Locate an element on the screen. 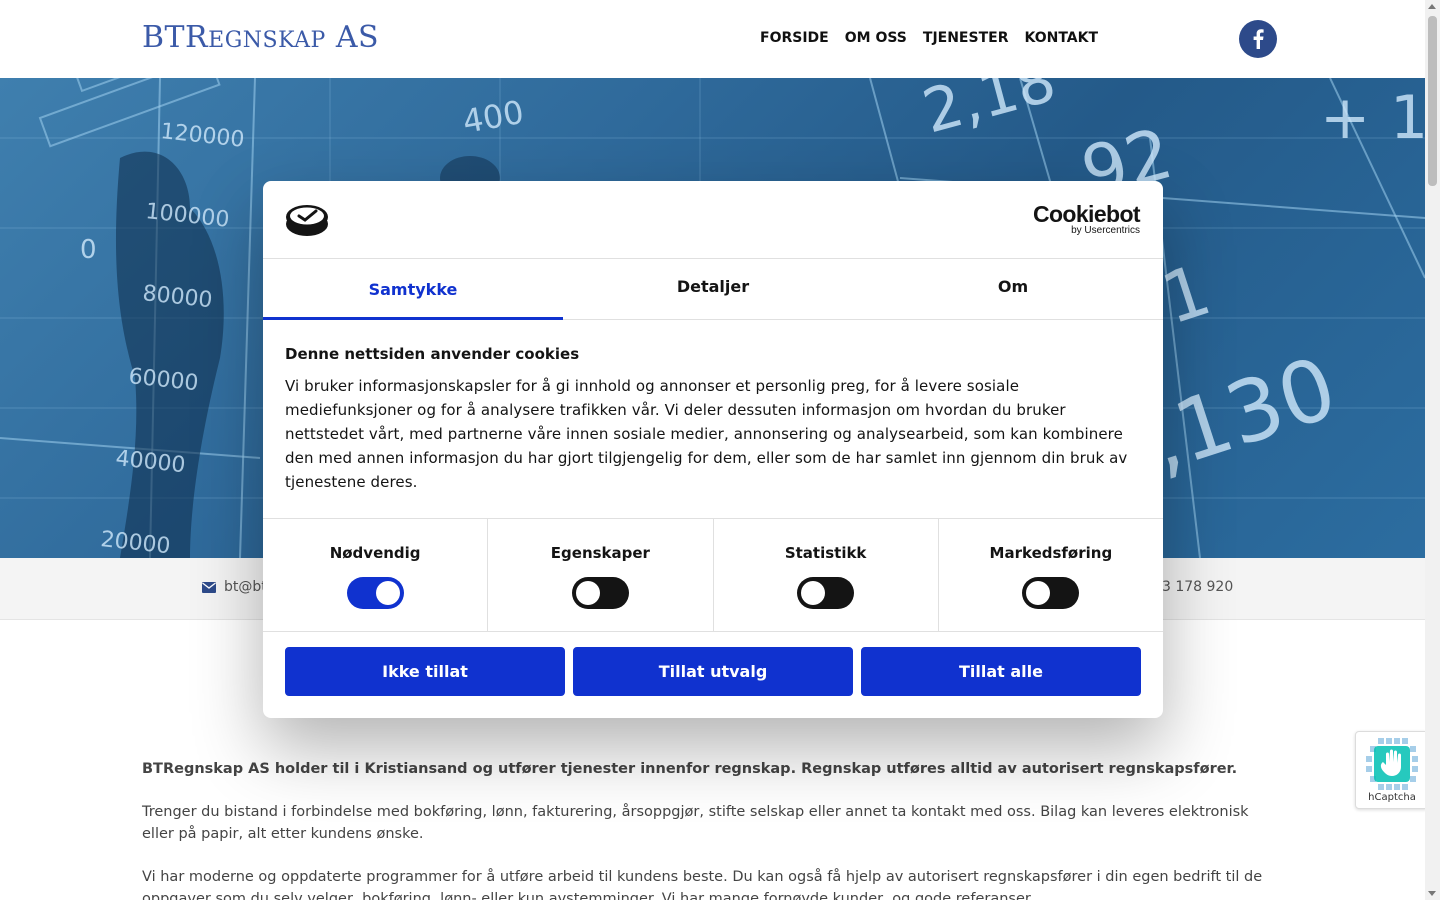 The image size is (1440, 900). envelope-icon is located at coordinates (209, 587).